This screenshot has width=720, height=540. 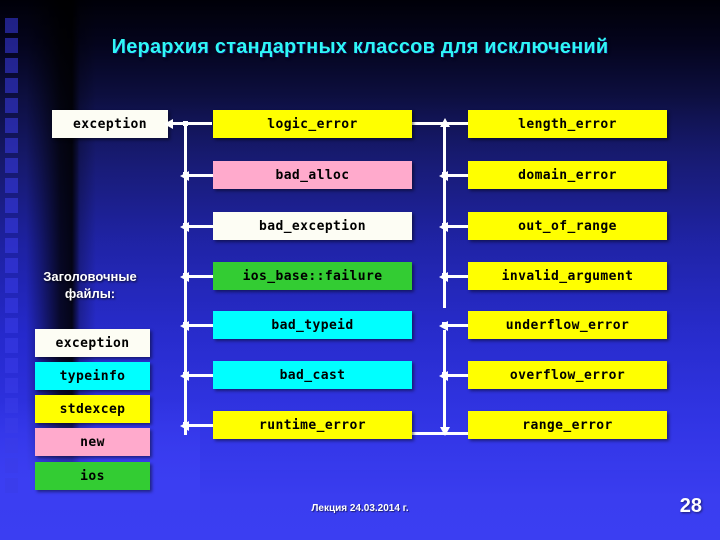 I want to click on class-box-label: invalid_argument, so click(x=567, y=276).